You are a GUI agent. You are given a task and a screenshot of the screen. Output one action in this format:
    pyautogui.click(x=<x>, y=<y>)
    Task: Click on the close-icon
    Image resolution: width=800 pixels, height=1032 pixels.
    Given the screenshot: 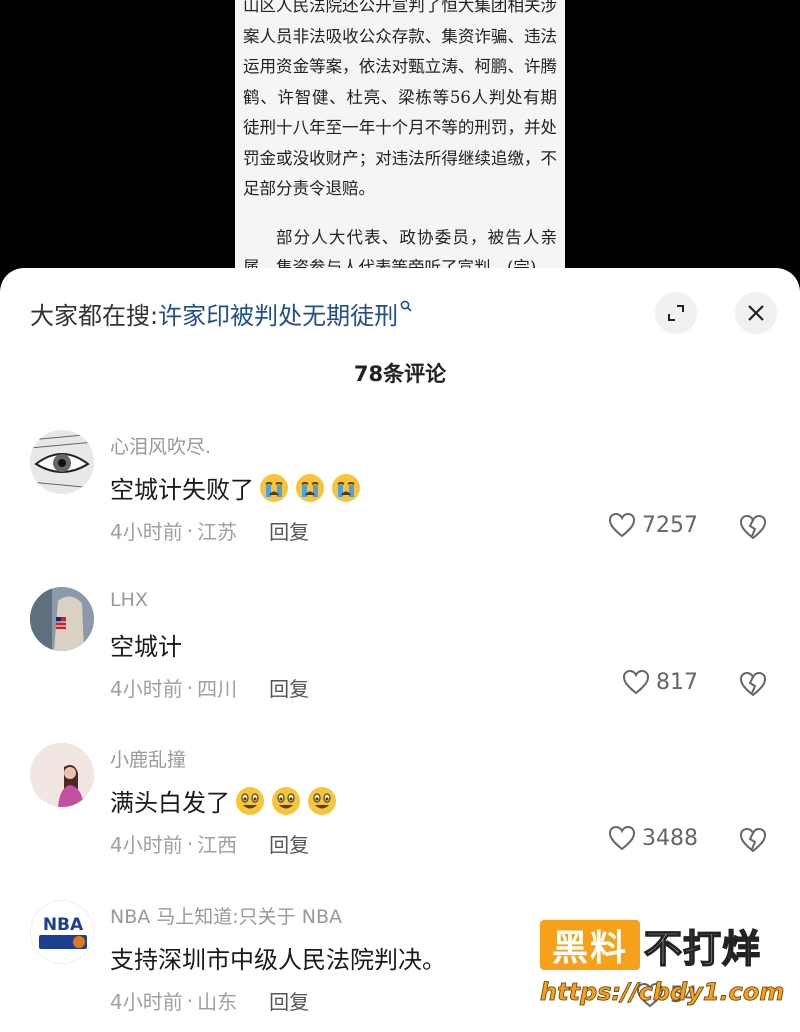 What is the action you would take?
    pyautogui.click(x=756, y=313)
    